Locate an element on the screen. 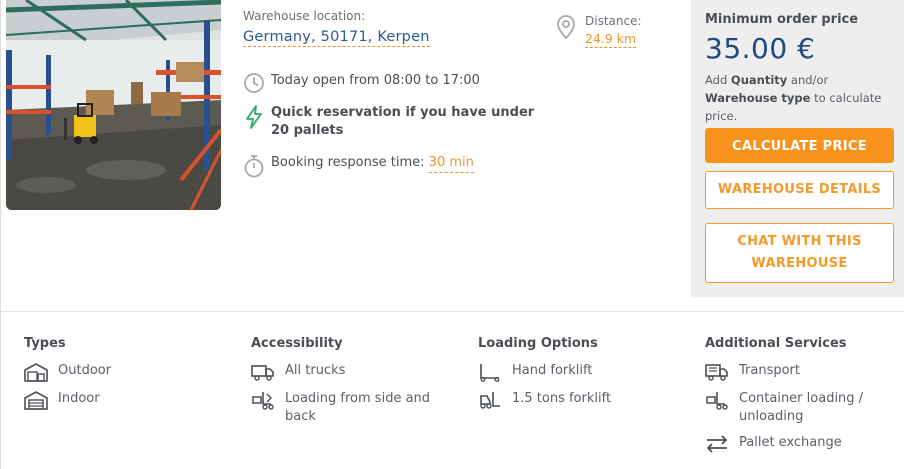  warehouse-photo is located at coordinates (113, 105).